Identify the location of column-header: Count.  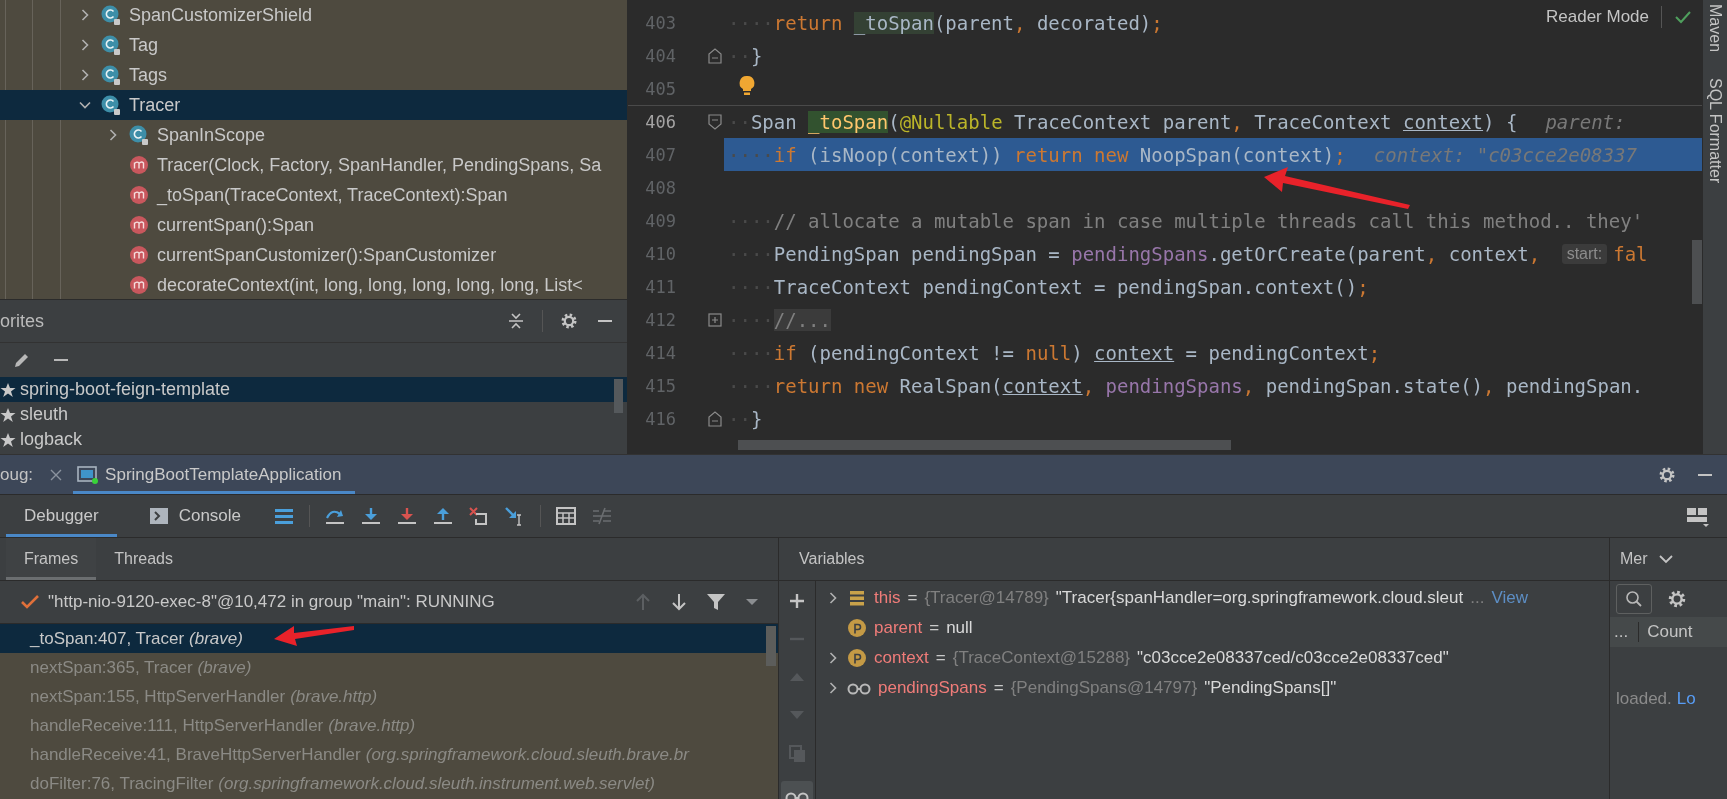
(1666, 632).